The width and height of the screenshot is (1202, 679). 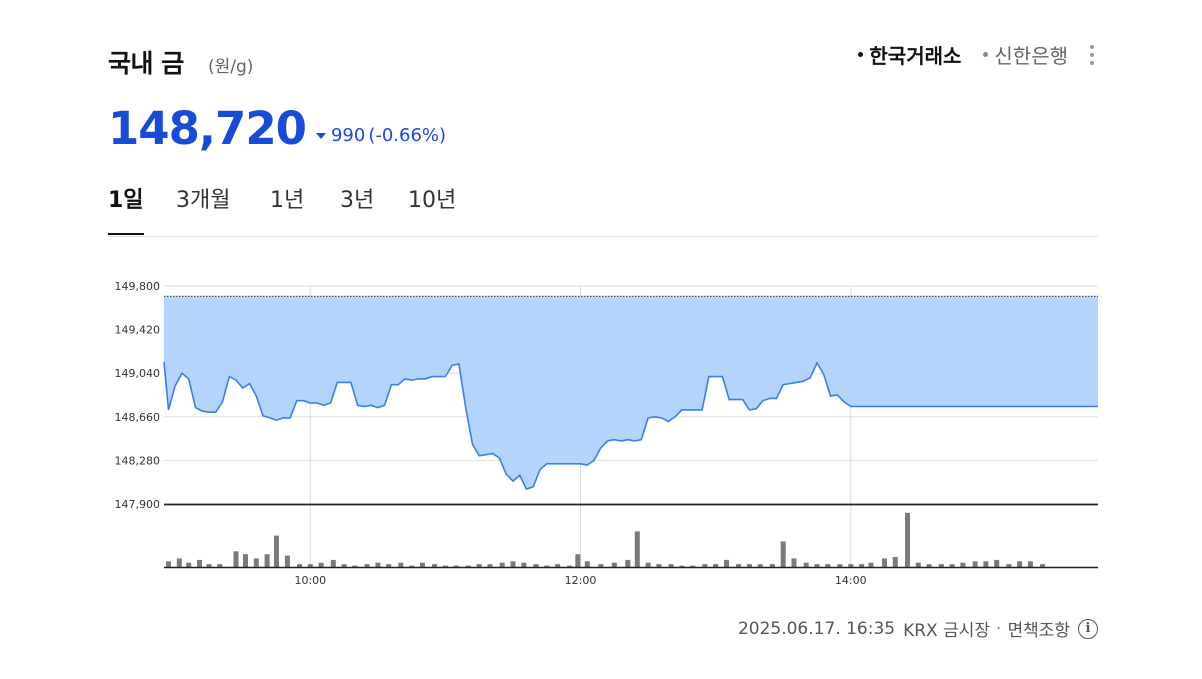 I want to click on source-option-krx: 한국거래소, so click(x=909, y=54).